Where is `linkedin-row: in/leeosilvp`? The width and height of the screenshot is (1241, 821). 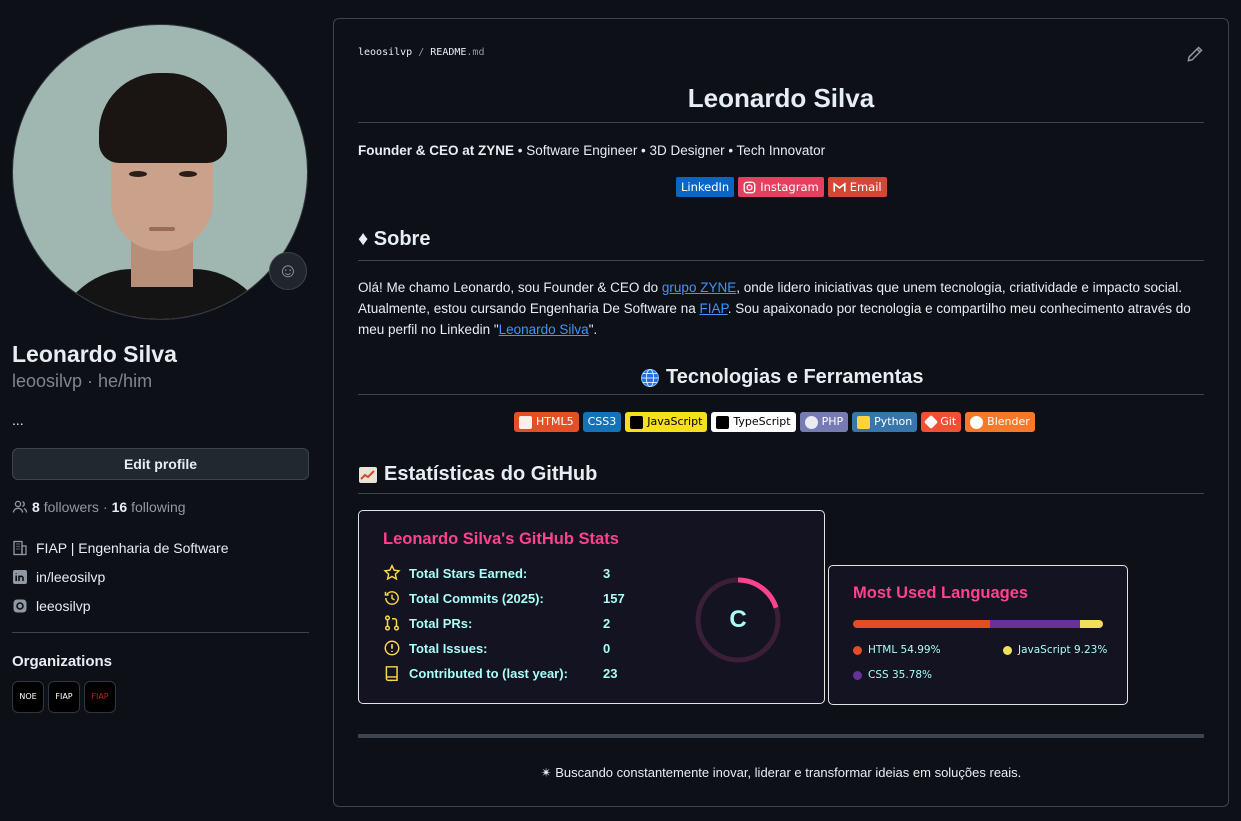
linkedin-row: in/leeosilvp is located at coordinates (58, 577).